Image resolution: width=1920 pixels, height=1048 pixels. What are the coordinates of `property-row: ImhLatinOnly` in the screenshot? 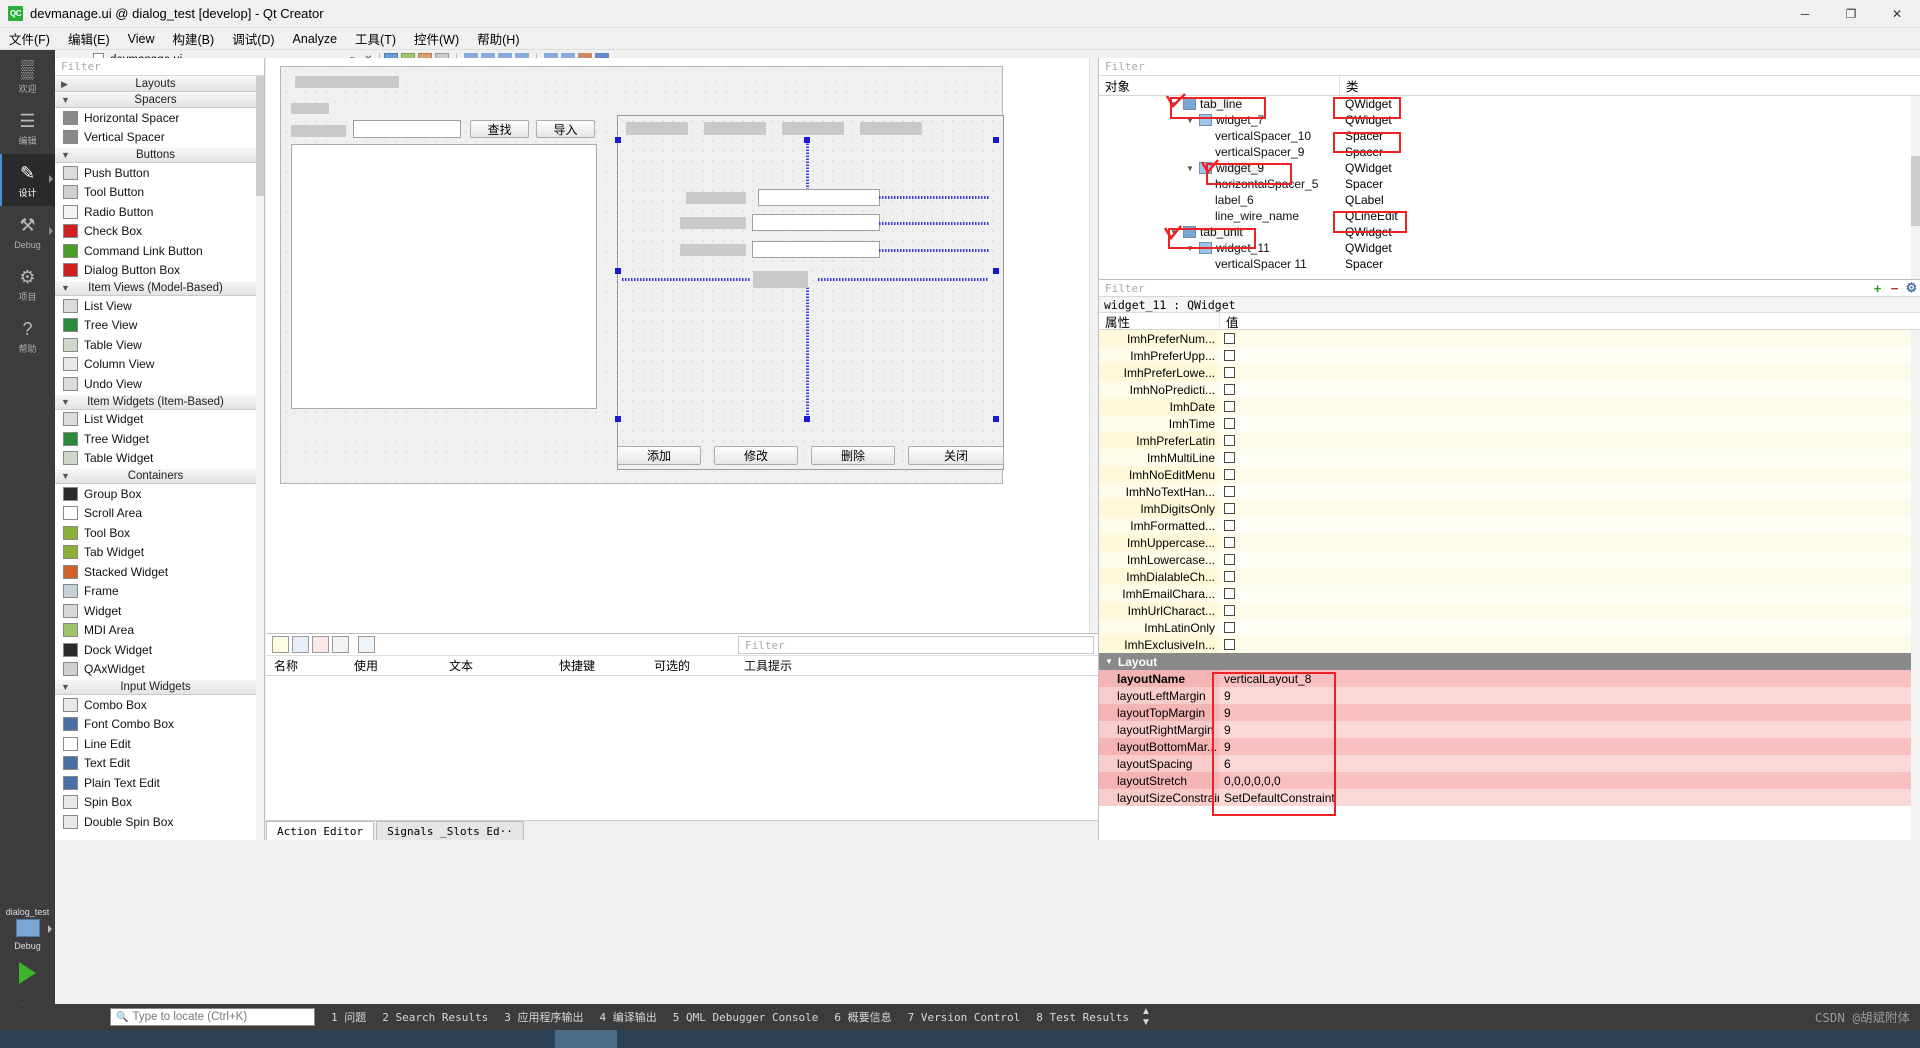 It's located at (1509, 627).